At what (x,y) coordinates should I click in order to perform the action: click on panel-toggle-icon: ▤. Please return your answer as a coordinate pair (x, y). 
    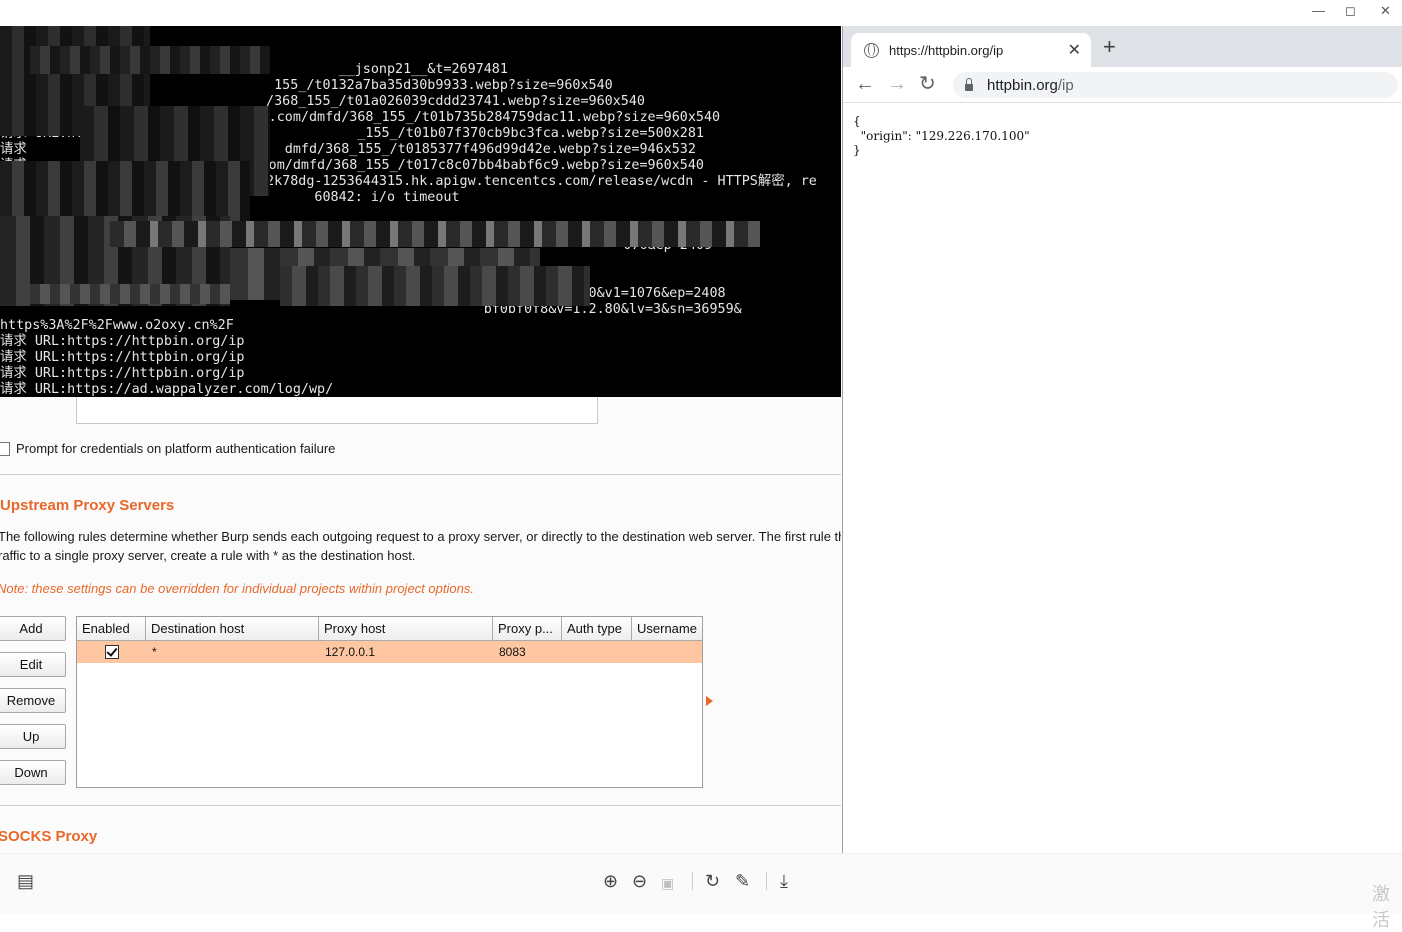
    Looking at the image, I should click on (25, 881).